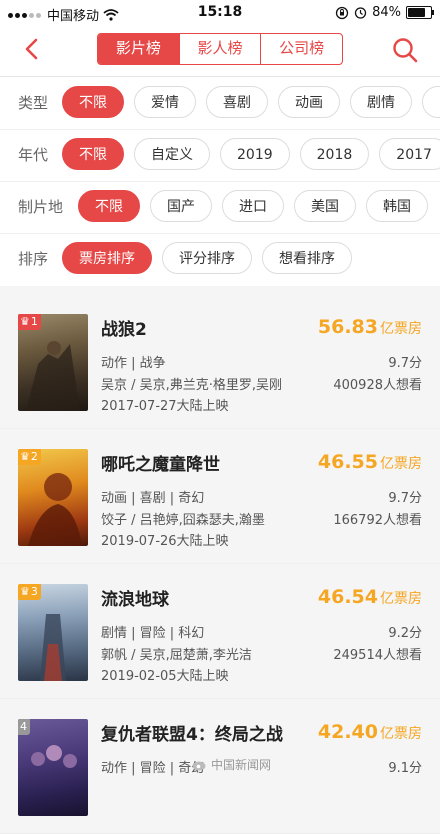  Describe the element at coordinates (165, 406) in the screenshot. I see `movie-release: 2017-07-27大陆上映` at that location.